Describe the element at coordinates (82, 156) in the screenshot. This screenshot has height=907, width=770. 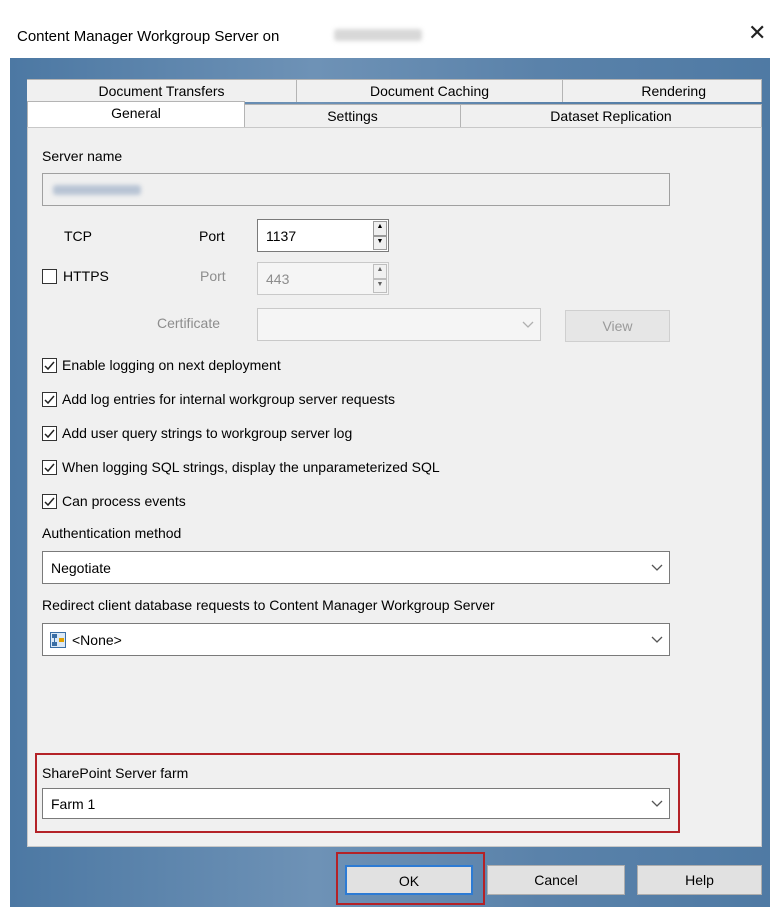
I see `server-name-label: Server name` at that location.